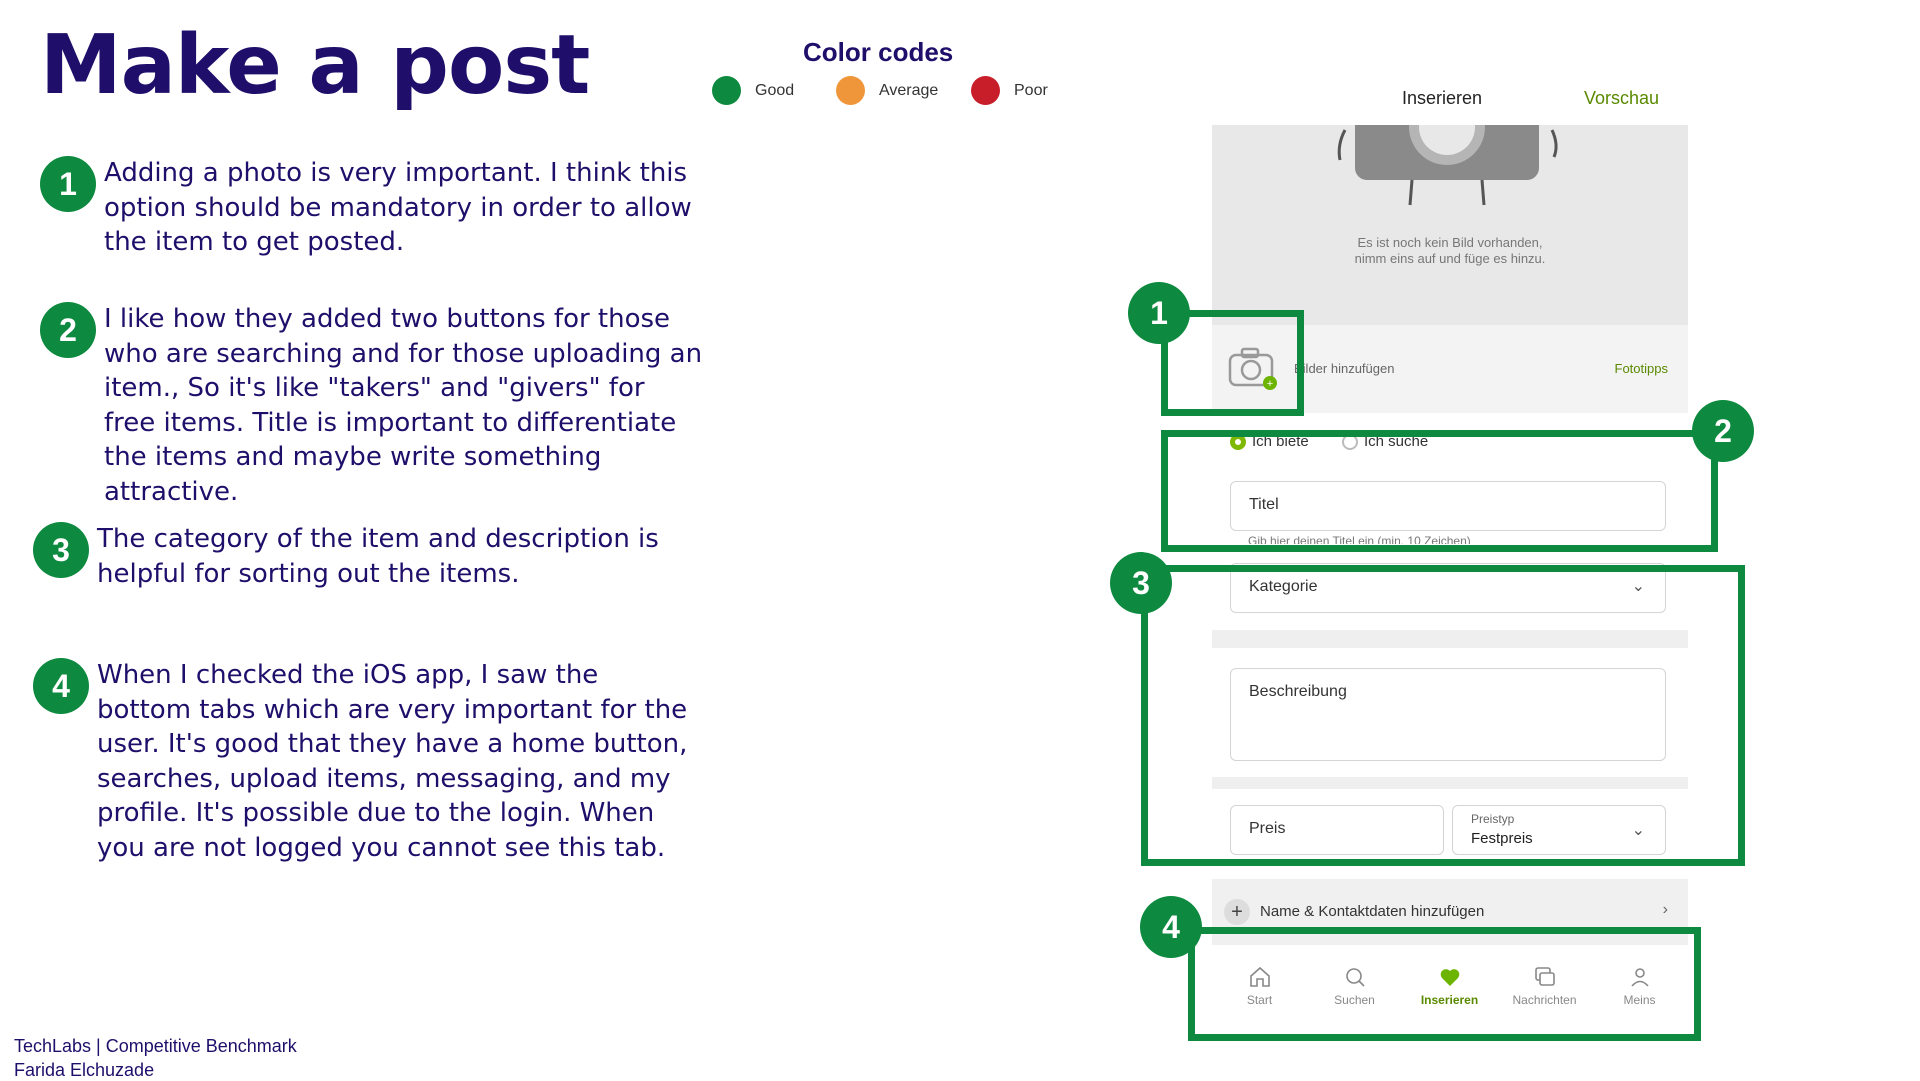 The height and width of the screenshot is (1081, 1920). Describe the element at coordinates (1621, 98) in the screenshot. I see `tab-vorschau: Vorschau` at that location.